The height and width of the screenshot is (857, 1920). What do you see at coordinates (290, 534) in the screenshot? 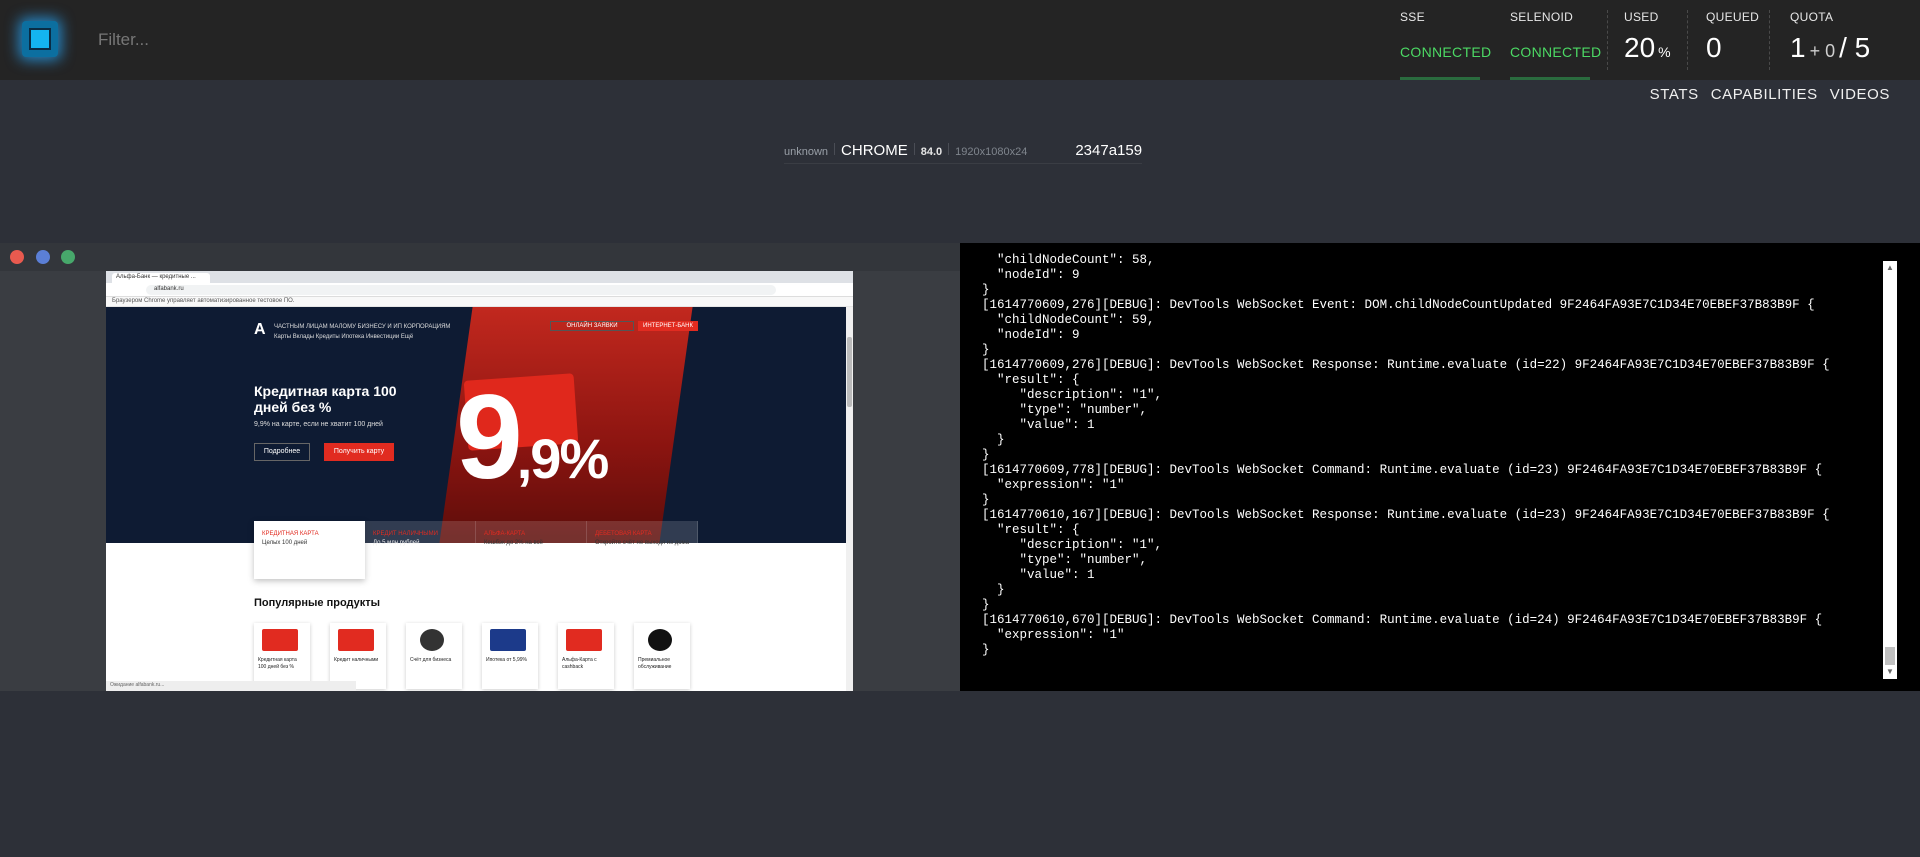
I see `tile-title: КРЕДИТНАЯ КАРТА` at bounding box center [290, 534].